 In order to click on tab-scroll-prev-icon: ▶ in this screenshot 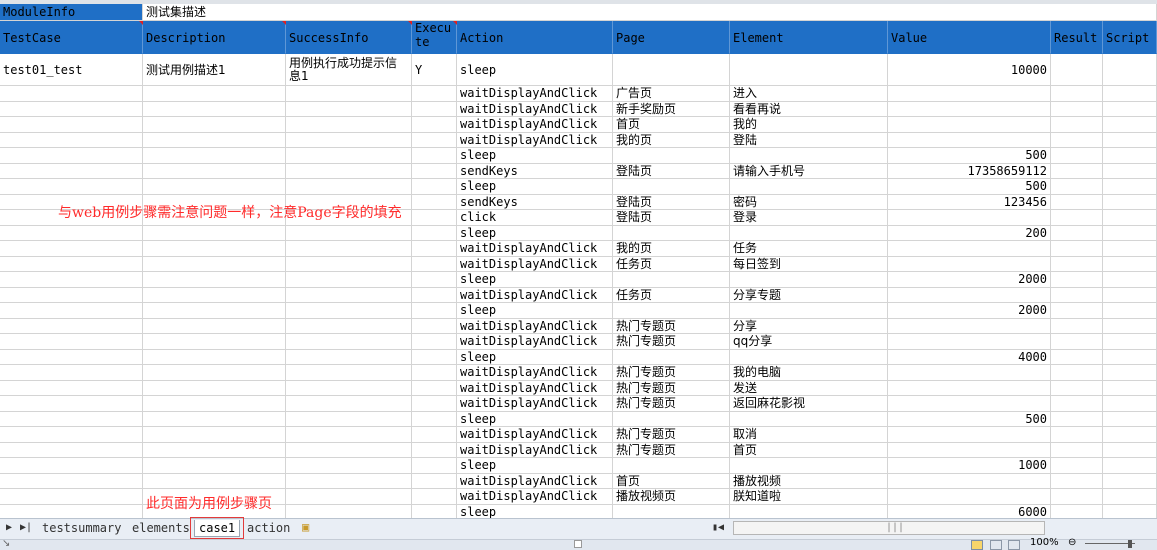, I will do `click(9, 527)`.